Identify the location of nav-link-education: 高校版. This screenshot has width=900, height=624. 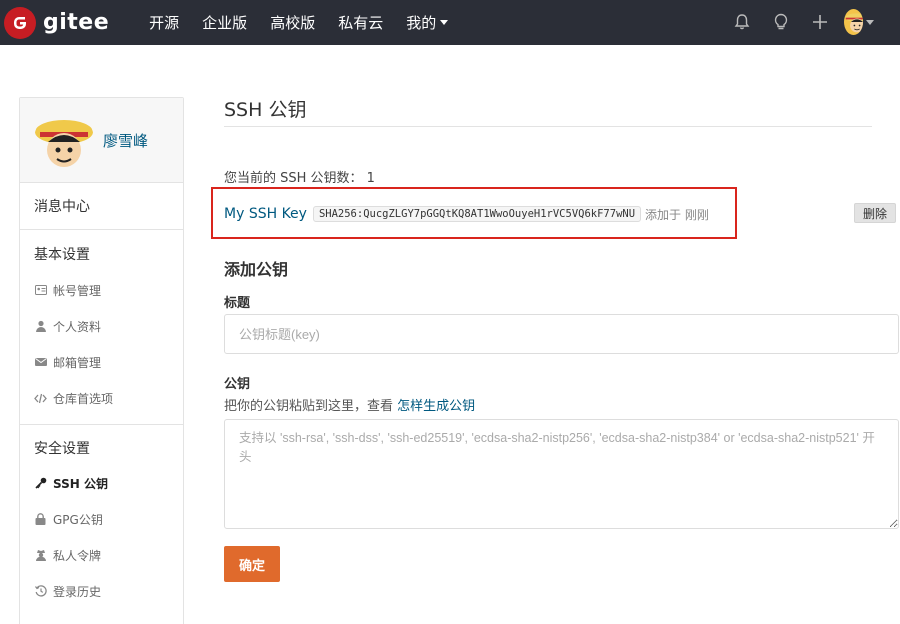
(292, 22).